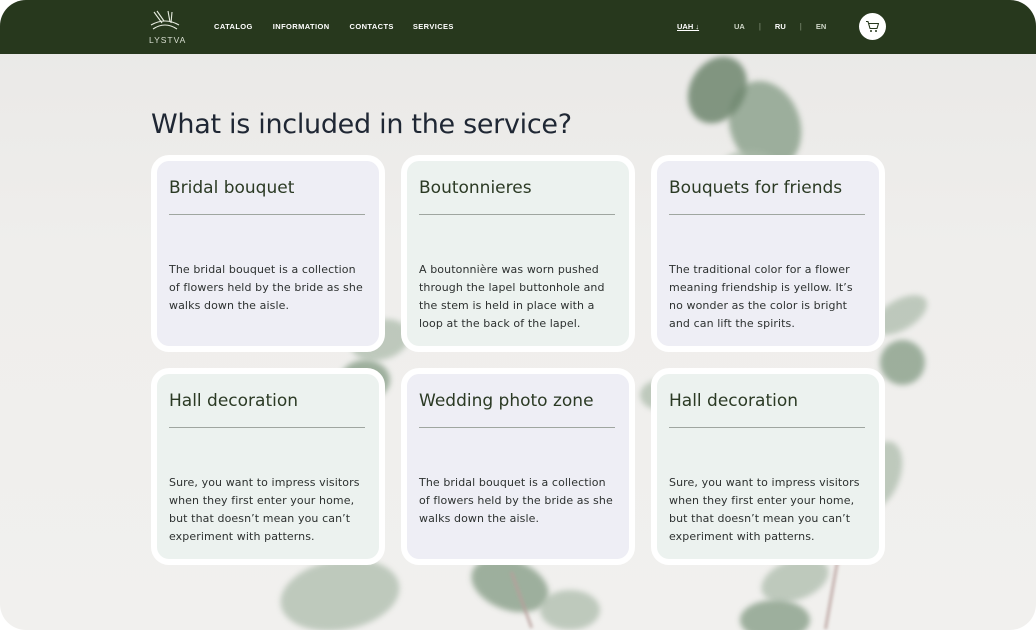 Image resolution: width=1036 pixels, height=630 pixels. What do you see at coordinates (433, 26) in the screenshot?
I see `nav-services: SERVICES` at bounding box center [433, 26].